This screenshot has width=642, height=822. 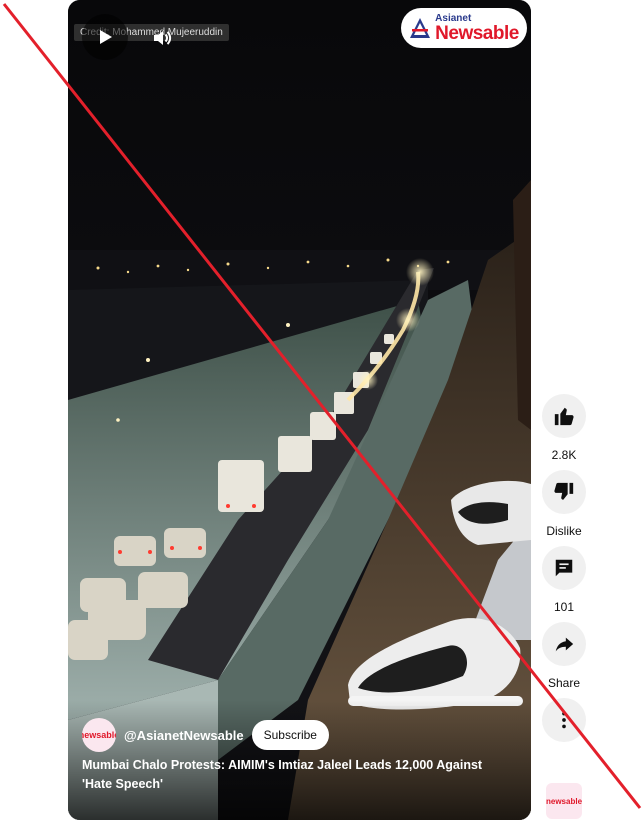 I want to click on channel-thumbnail-text: newsable, so click(x=564, y=801).